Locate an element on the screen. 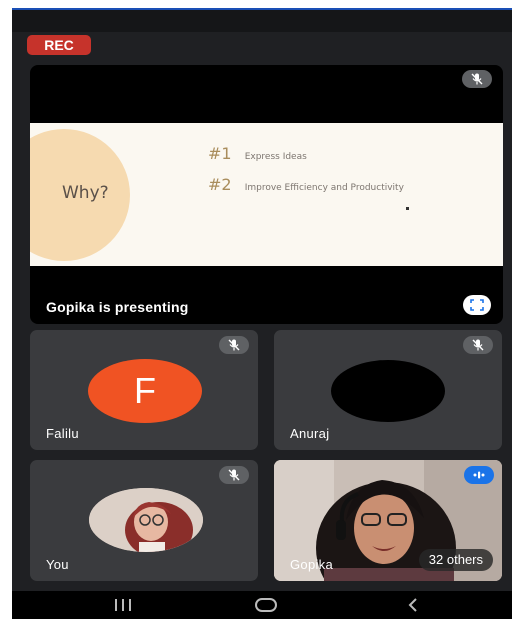  slide-point-number: #2 is located at coordinates (220, 184).